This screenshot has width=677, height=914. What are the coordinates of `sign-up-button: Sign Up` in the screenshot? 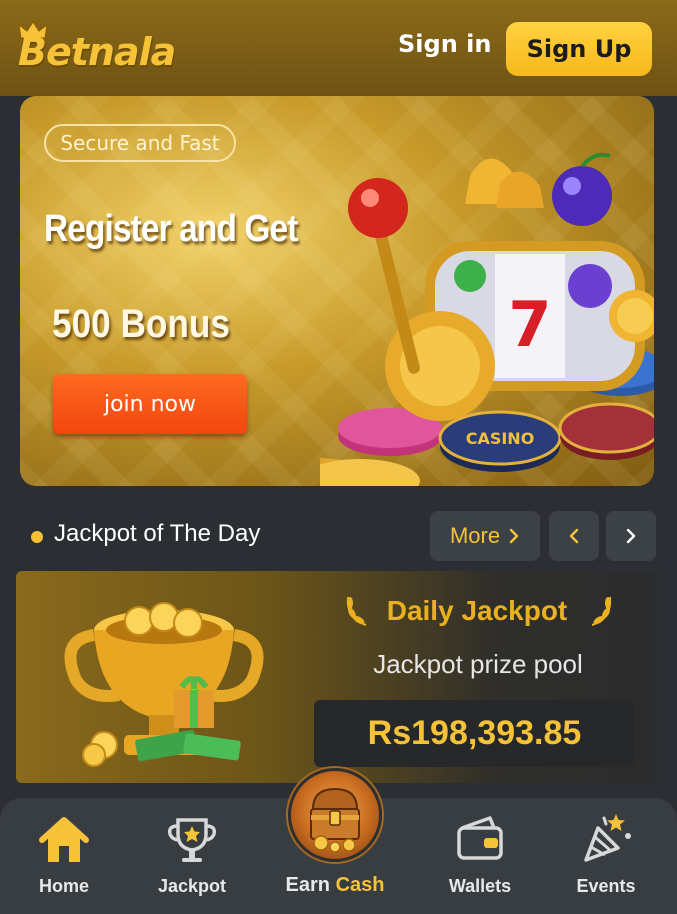 It's located at (579, 49).